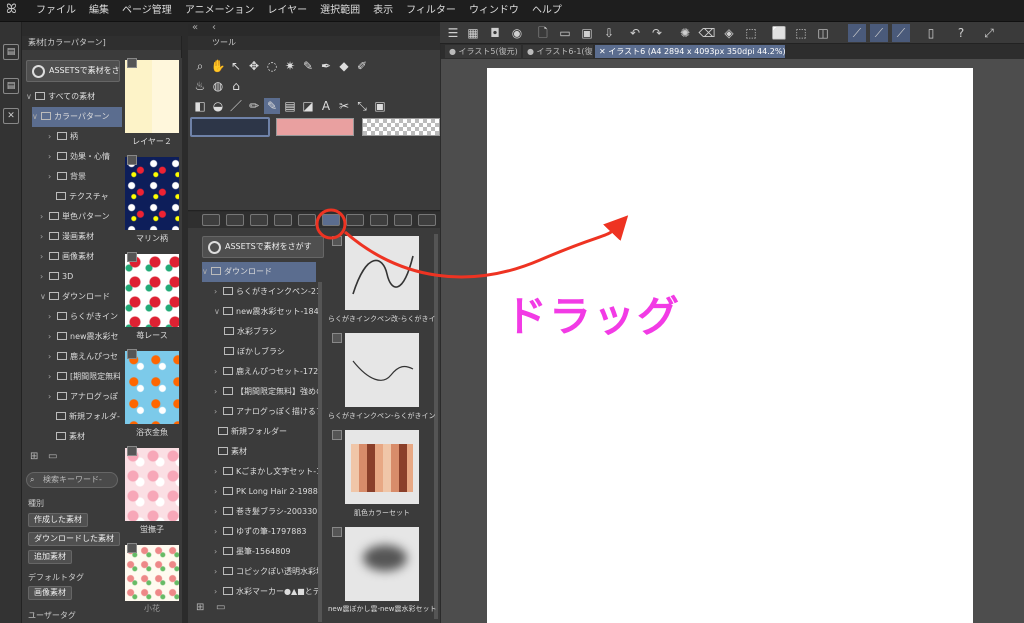 This screenshot has width=1024, height=623. Describe the element at coordinates (84, 337) in the screenshot. I see `tree-item: › new震水彩セ` at that location.